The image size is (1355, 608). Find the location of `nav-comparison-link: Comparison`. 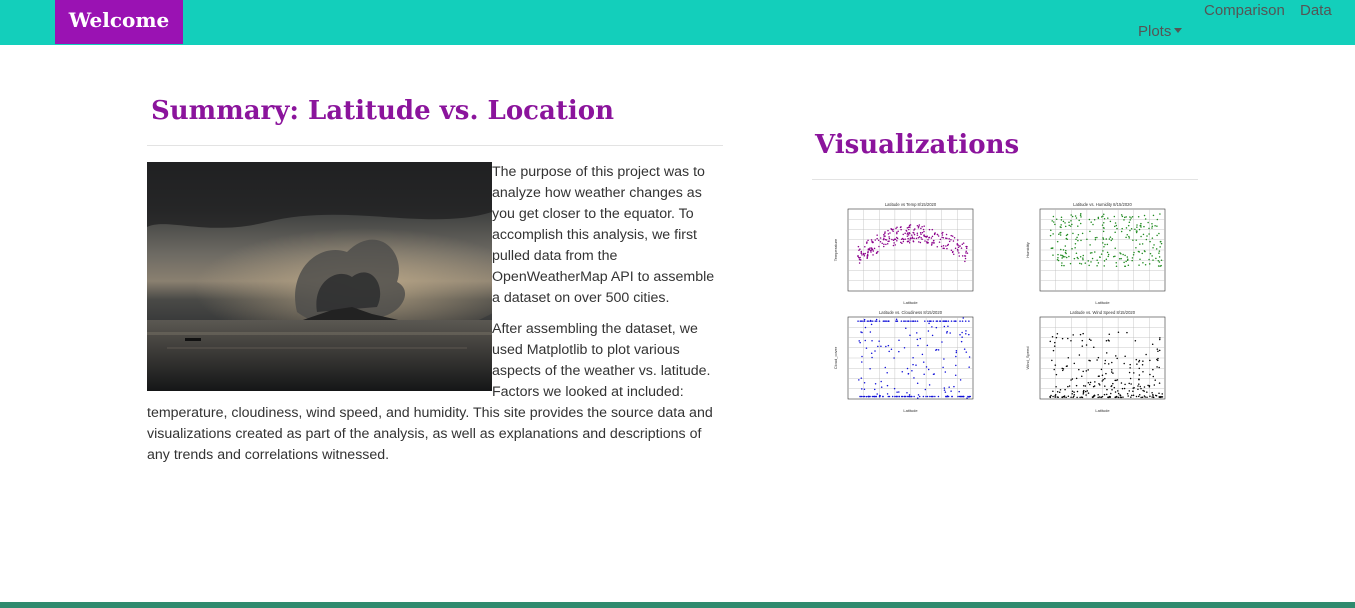

nav-comparison-link: Comparison is located at coordinates (1244, 10).